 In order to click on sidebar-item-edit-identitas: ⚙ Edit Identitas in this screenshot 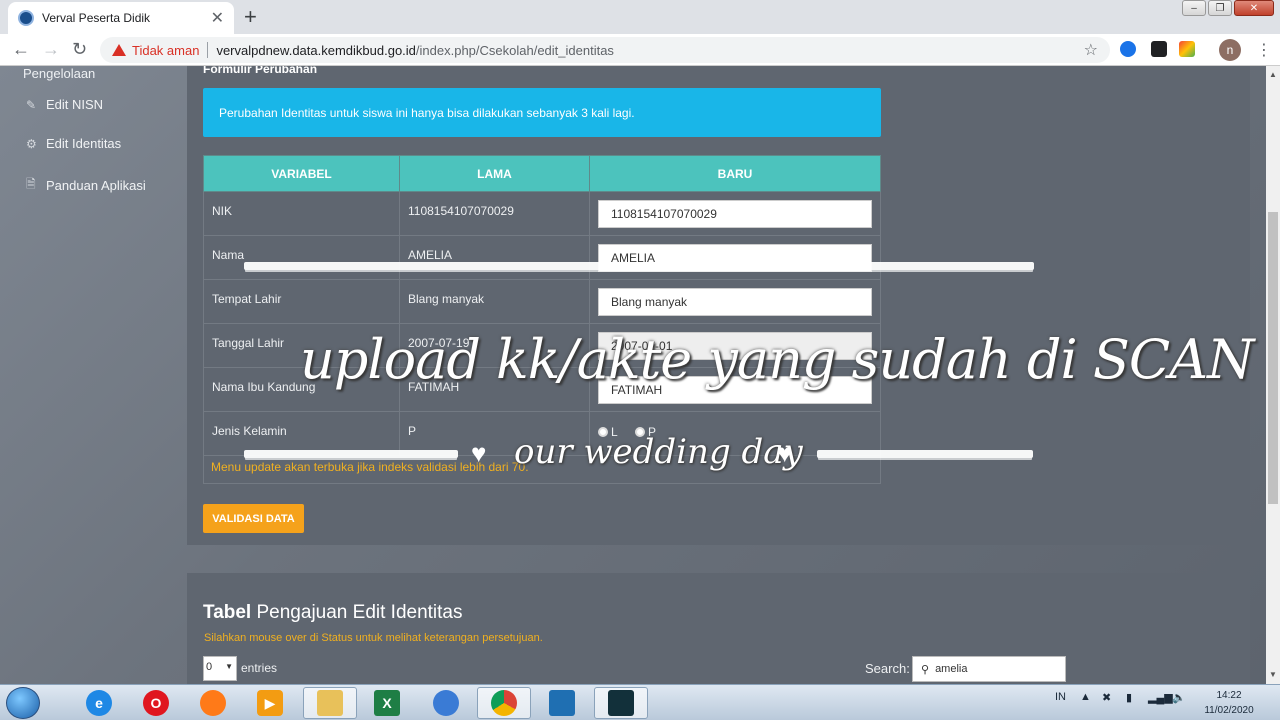, I will do `click(73, 143)`.